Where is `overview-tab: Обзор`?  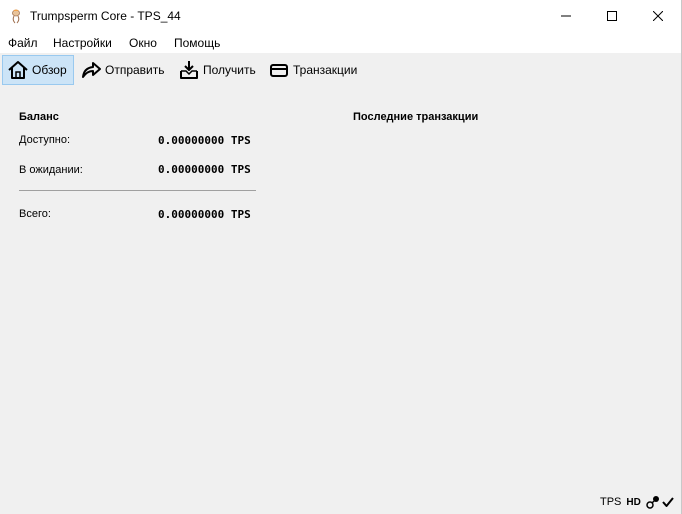 overview-tab: Обзор is located at coordinates (38, 70).